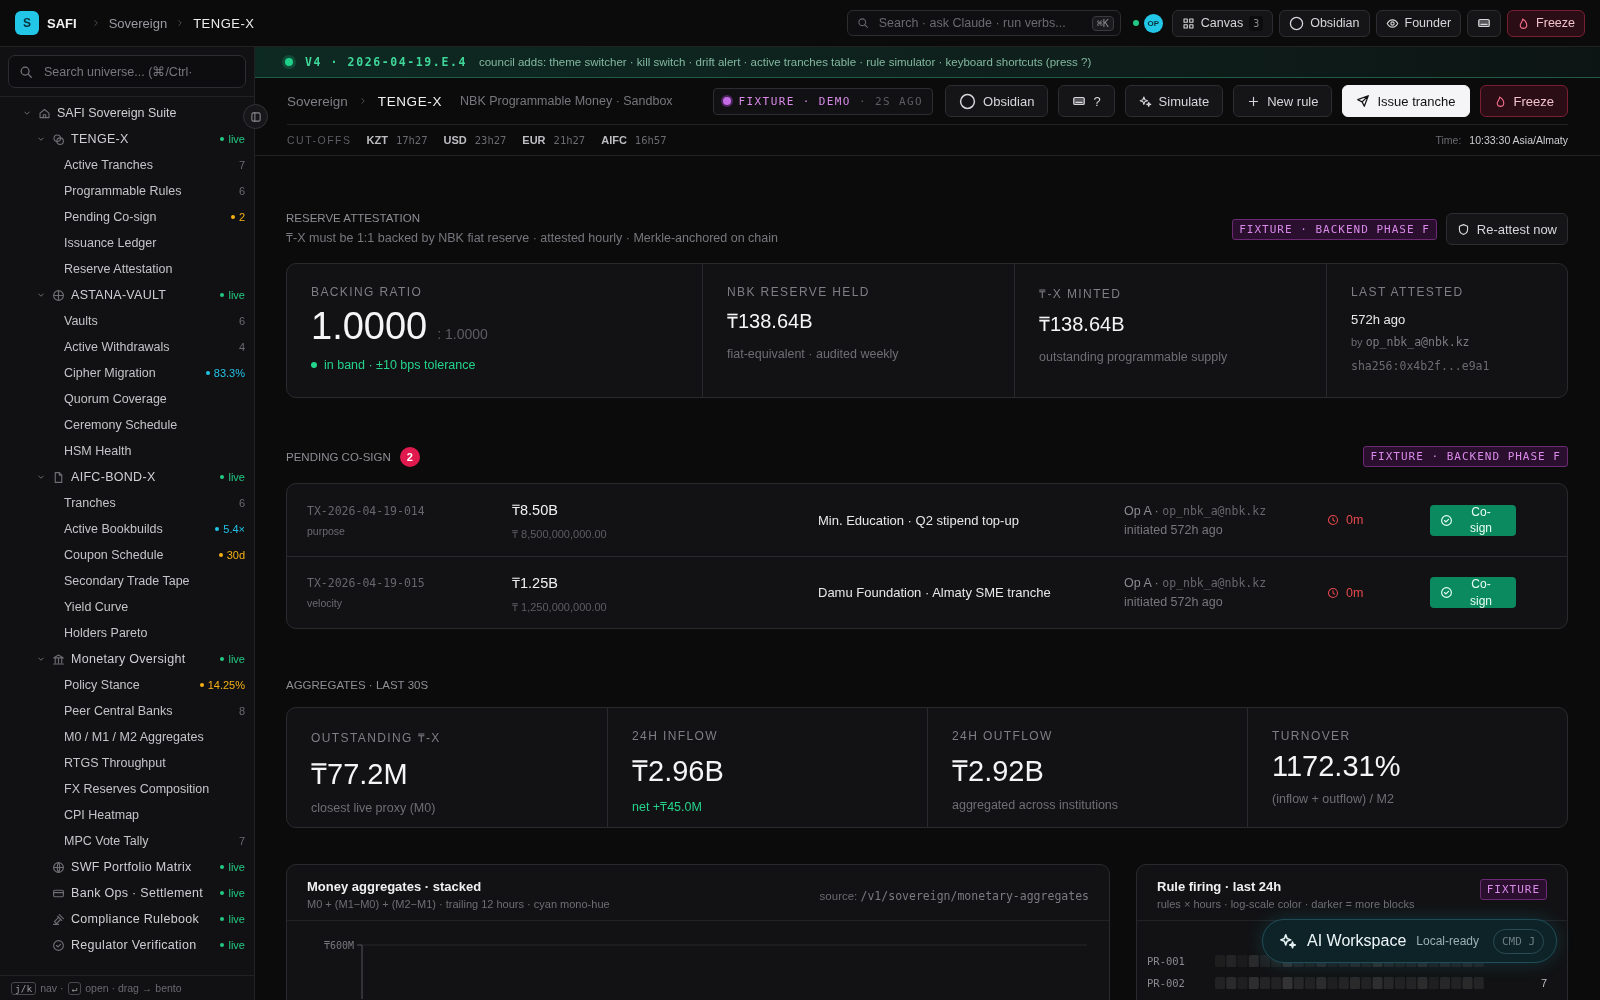  Describe the element at coordinates (1286, 904) in the screenshot. I see `panel-subtitle: rules × hours · log-scale color · darker = more blocks` at that location.